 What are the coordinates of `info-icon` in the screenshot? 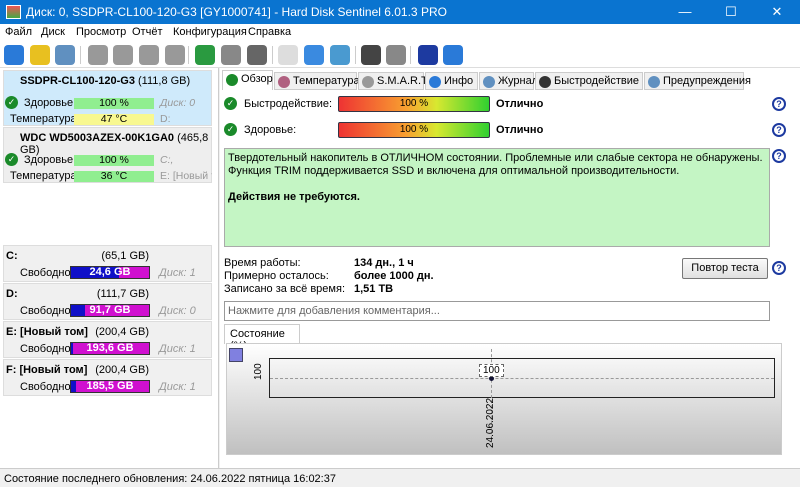 It's located at (453, 55).